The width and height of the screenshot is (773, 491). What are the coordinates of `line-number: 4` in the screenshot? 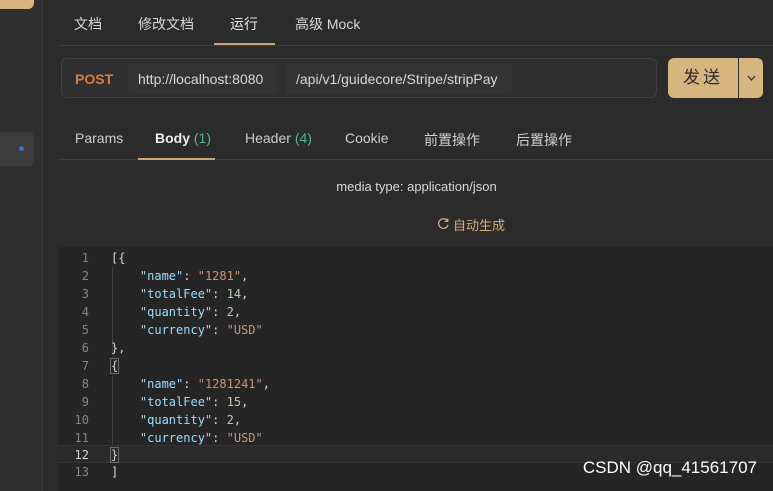 It's located at (85, 312).